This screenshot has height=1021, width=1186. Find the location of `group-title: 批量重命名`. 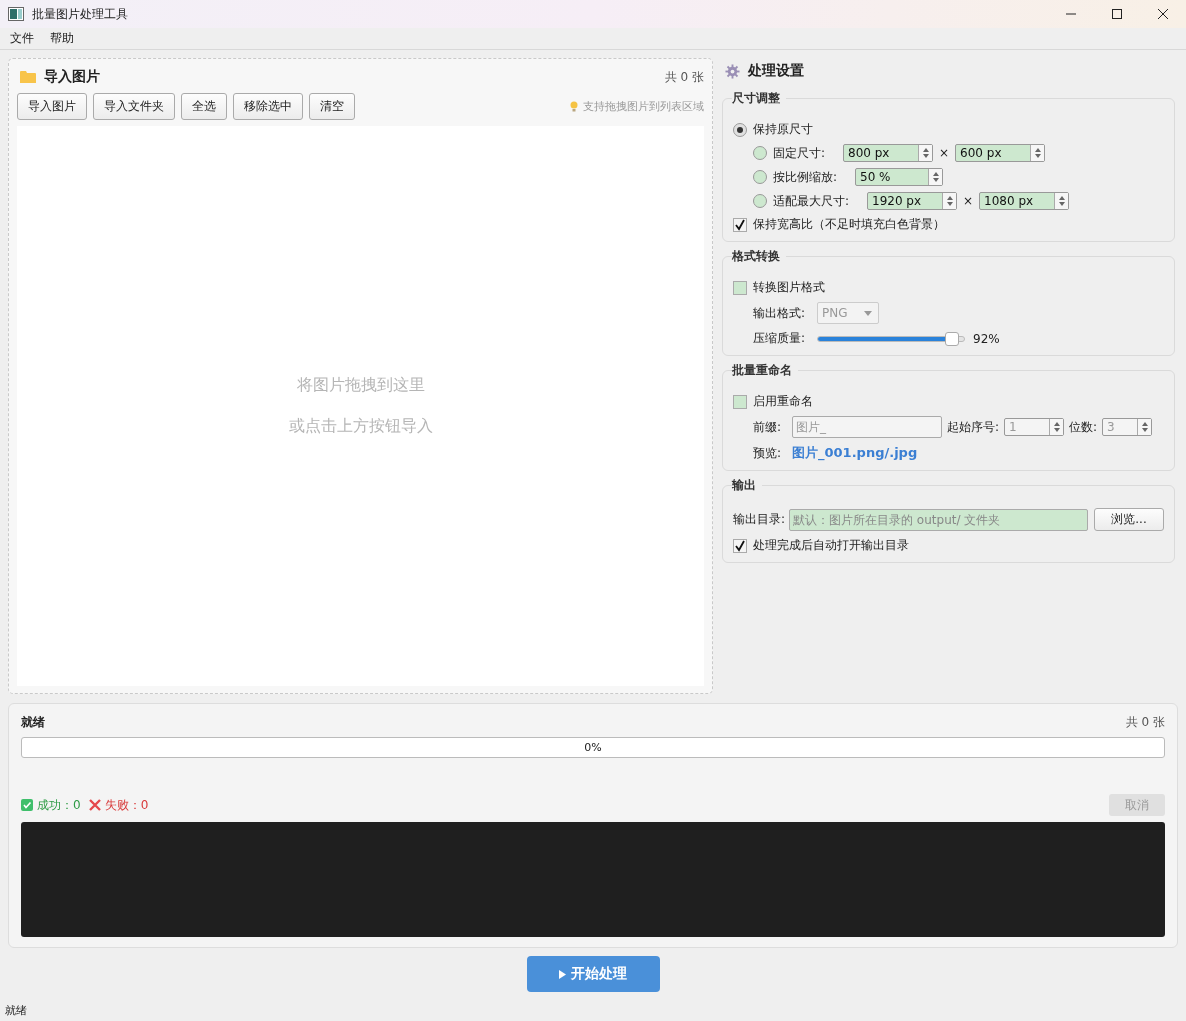

group-title: 批量重命名 is located at coordinates (762, 370).